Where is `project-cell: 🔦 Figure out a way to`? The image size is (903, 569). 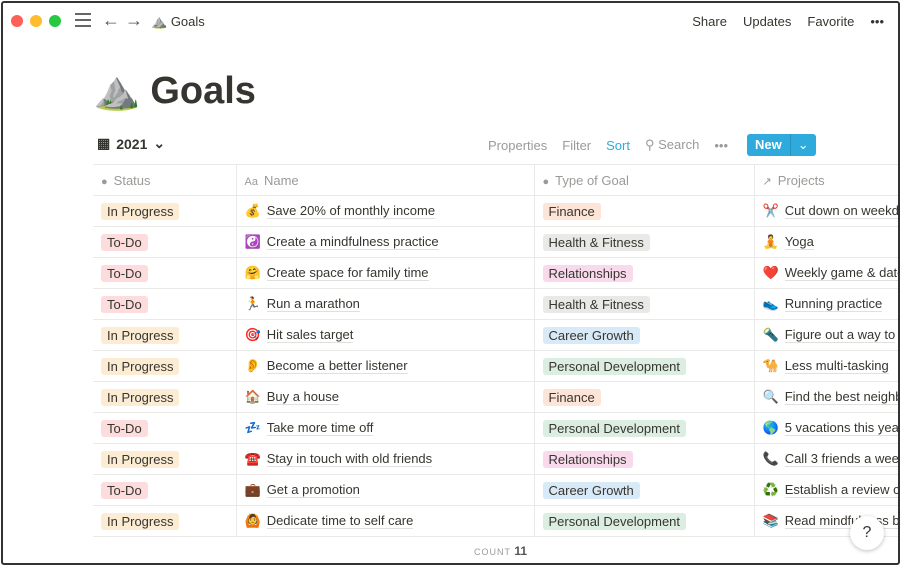
project-cell: 🔦 Figure out a way to is located at coordinates (825, 335).